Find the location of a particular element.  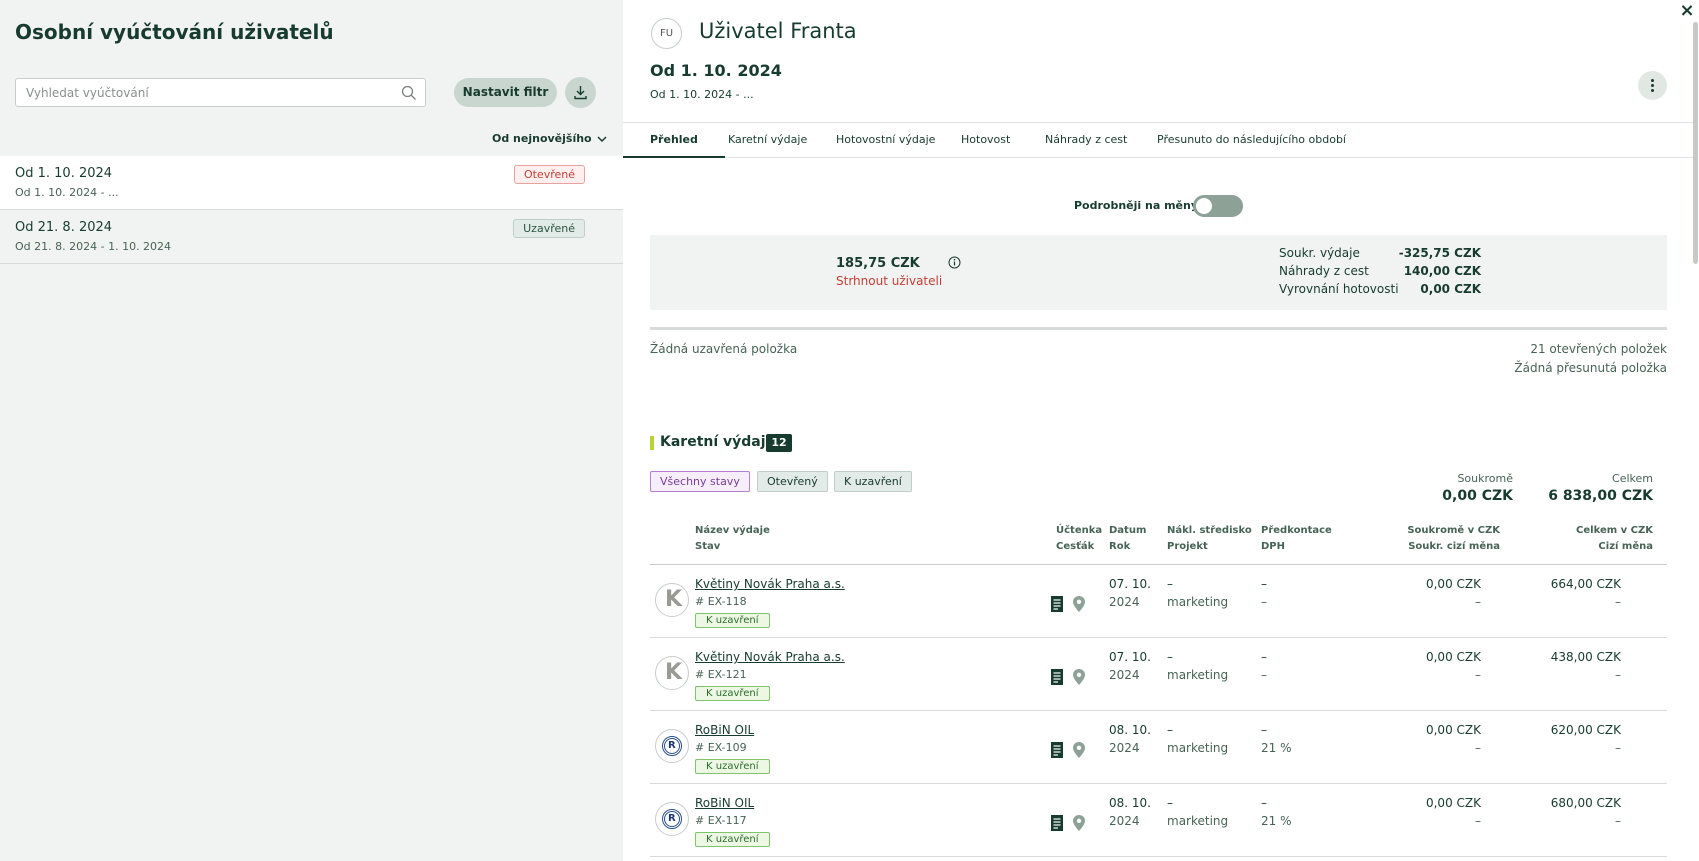

summary-action: Strhnout uživateli is located at coordinates (889, 281).